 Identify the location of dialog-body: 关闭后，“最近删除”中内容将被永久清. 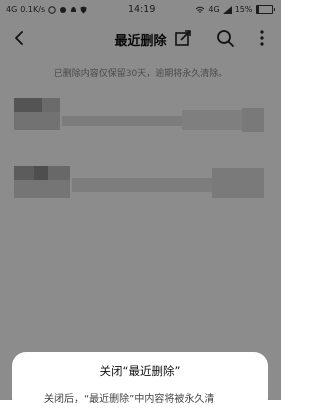
(129, 399).